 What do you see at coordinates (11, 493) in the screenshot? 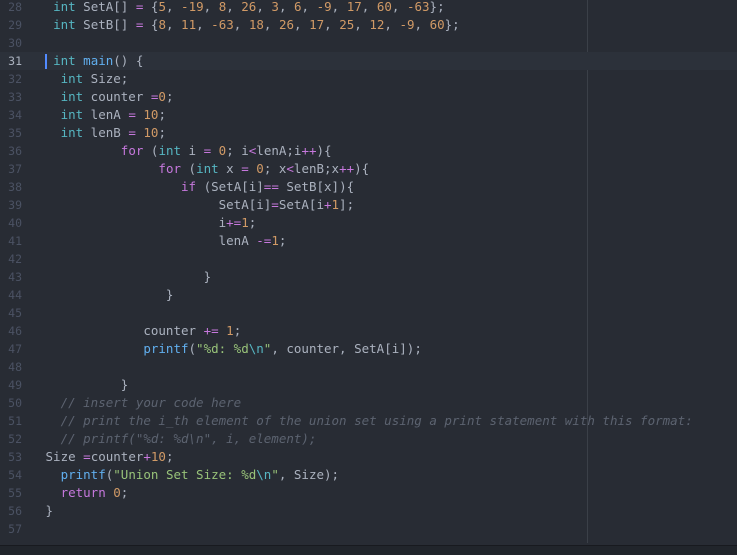
I see `line-number: 55` at bounding box center [11, 493].